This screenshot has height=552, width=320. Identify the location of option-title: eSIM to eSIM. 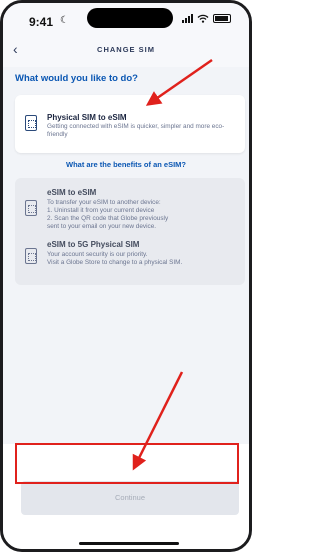
(72, 192).